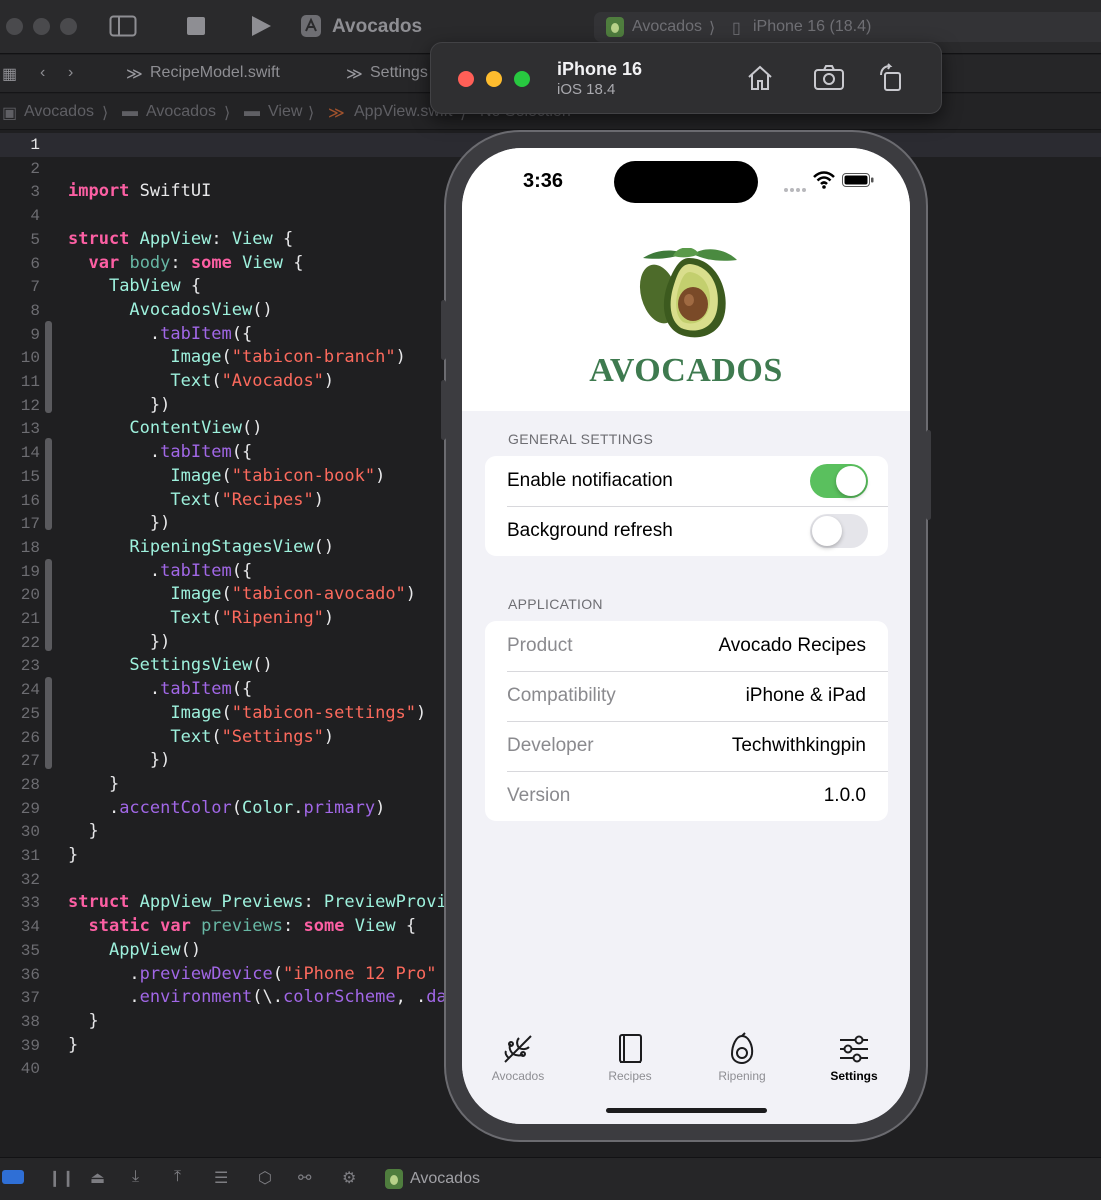  What do you see at coordinates (586, 89) in the screenshot?
I see `simulator-os-version: iOS 18.4` at bounding box center [586, 89].